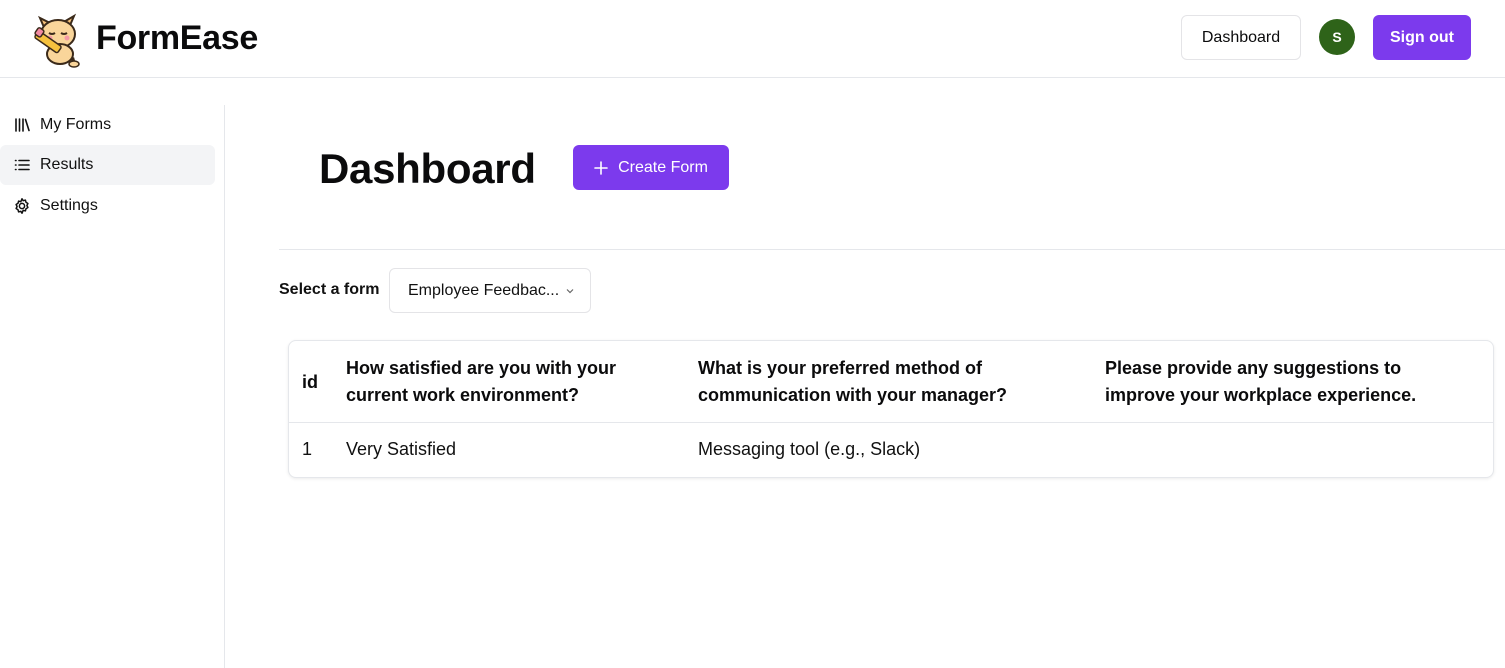 The width and height of the screenshot is (1505, 668). Describe the element at coordinates (22, 125) in the screenshot. I see `library-icon` at that location.